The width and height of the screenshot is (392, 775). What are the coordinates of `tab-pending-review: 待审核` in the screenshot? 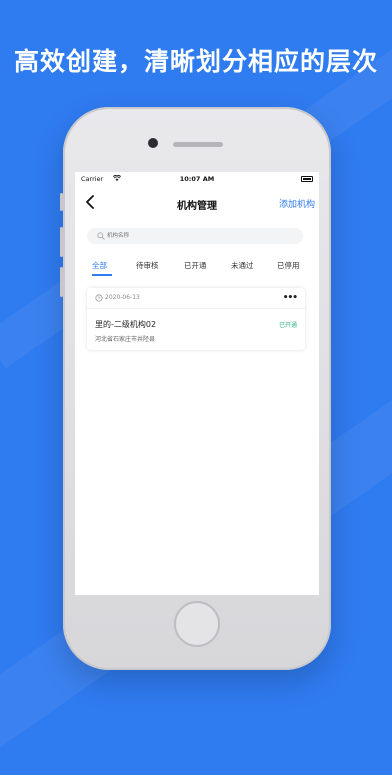 It's located at (147, 265).